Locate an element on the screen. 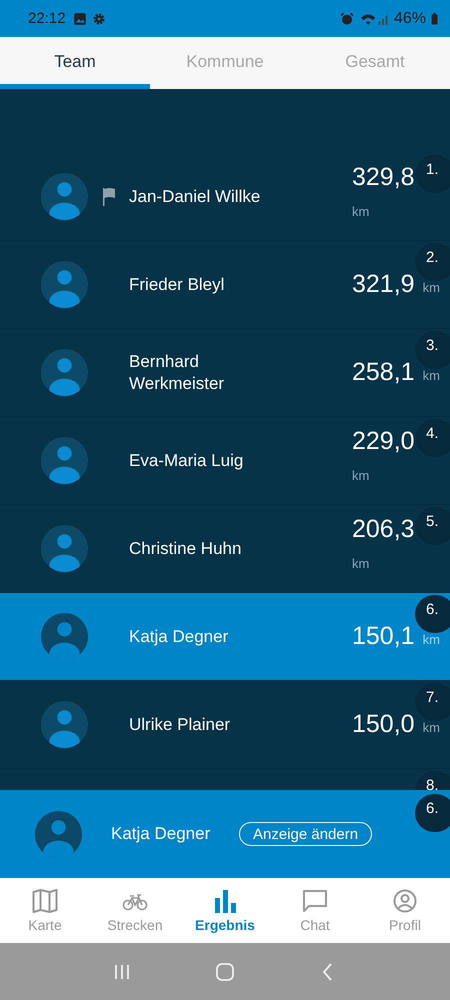 The height and width of the screenshot is (1000, 450). nav-item: Ergebnis is located at coordinates (225, 910).